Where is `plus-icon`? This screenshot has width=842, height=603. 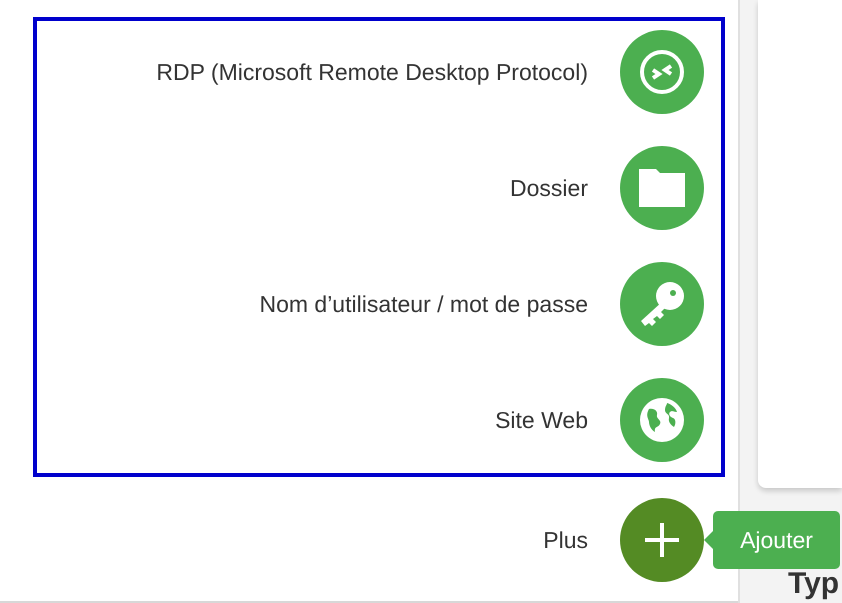
plus-icon is located at coordinates (662, 540).